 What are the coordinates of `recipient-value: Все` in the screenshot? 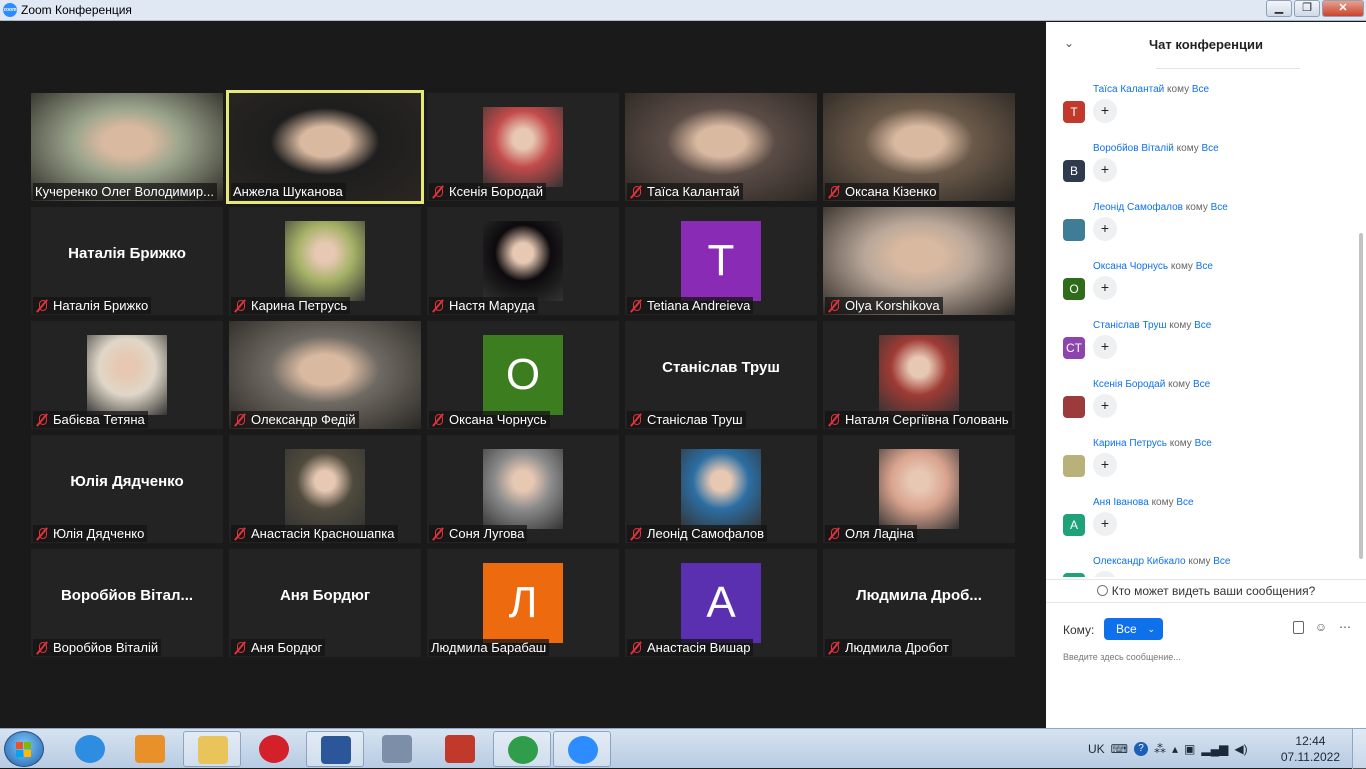 It's located at (1126, 629).